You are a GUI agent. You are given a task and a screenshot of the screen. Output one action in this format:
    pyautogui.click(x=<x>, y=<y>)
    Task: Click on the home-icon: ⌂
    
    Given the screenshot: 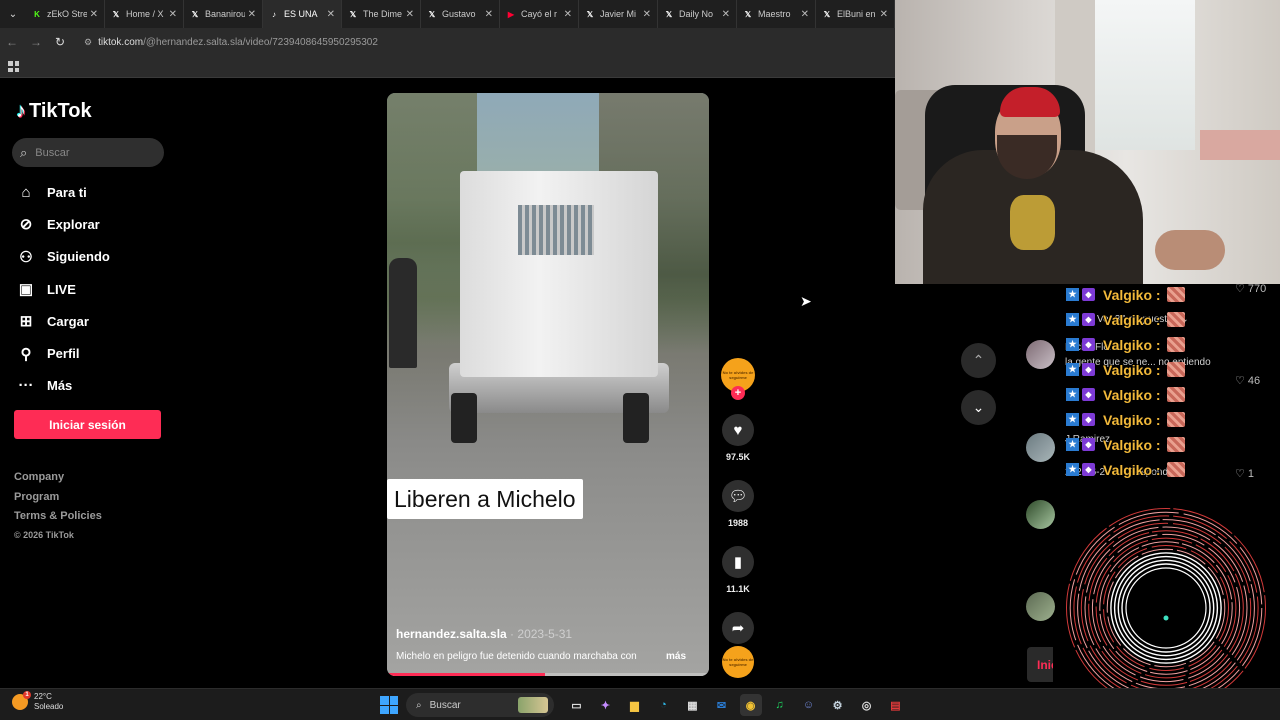 What is the action you would take?
    pyautogui.click(x=26, y=192)
    